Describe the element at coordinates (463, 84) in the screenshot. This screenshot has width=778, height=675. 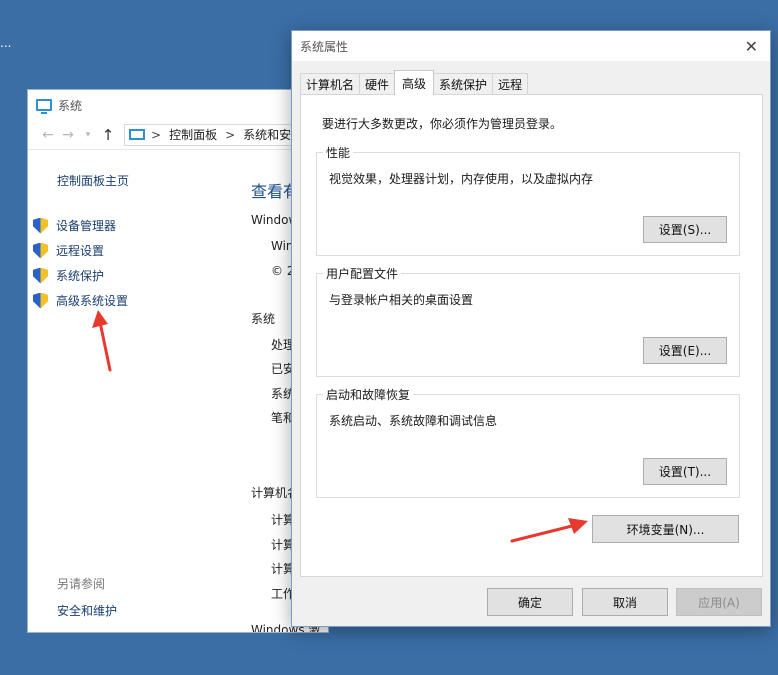
I see `tab-system-protection: 系统保护` at that location.